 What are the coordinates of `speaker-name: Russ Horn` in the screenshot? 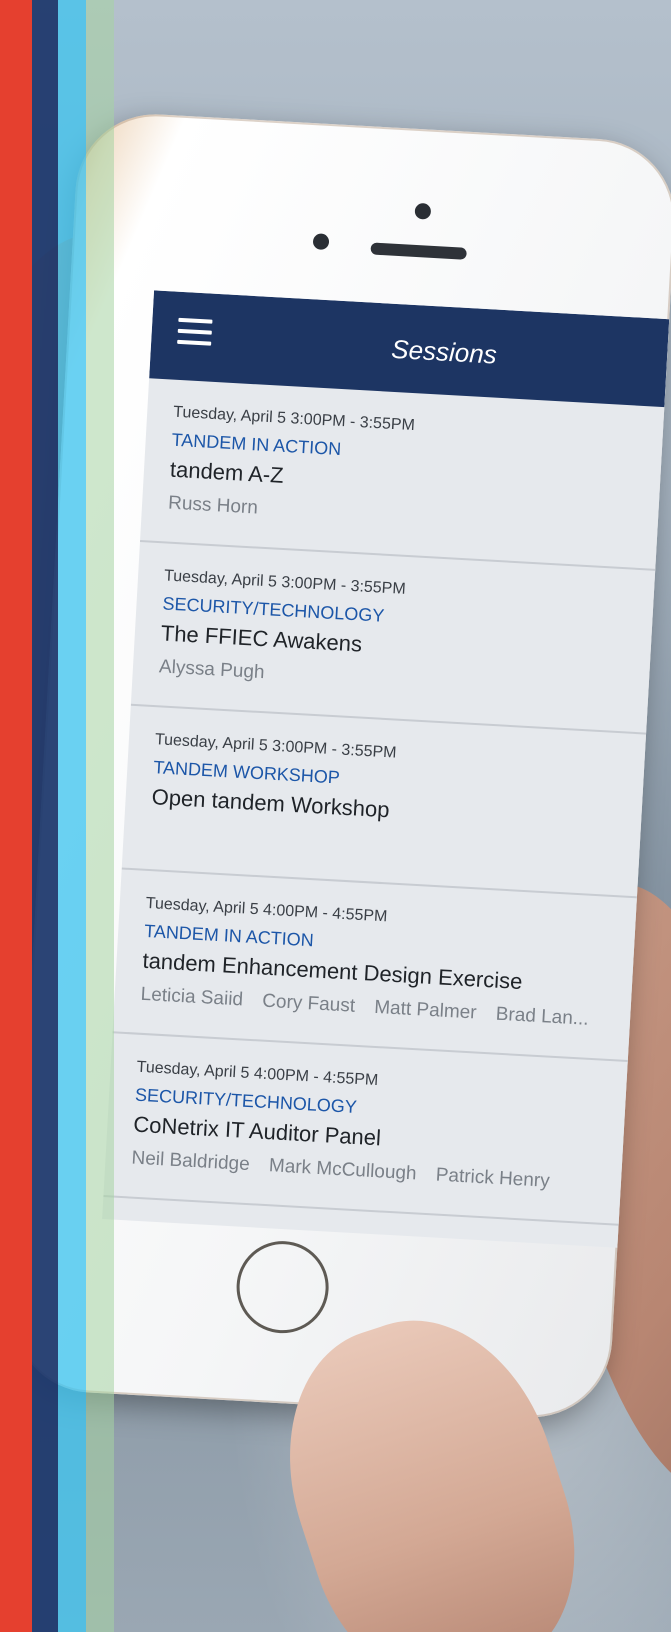 It's located at (213, 505).